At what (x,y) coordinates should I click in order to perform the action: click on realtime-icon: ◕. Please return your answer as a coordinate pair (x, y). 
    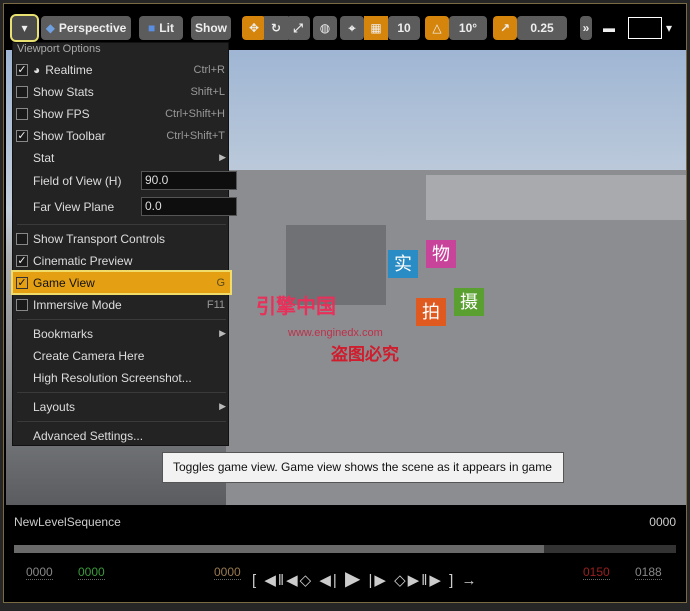
    Looking at the image, I should click on (37, 69).